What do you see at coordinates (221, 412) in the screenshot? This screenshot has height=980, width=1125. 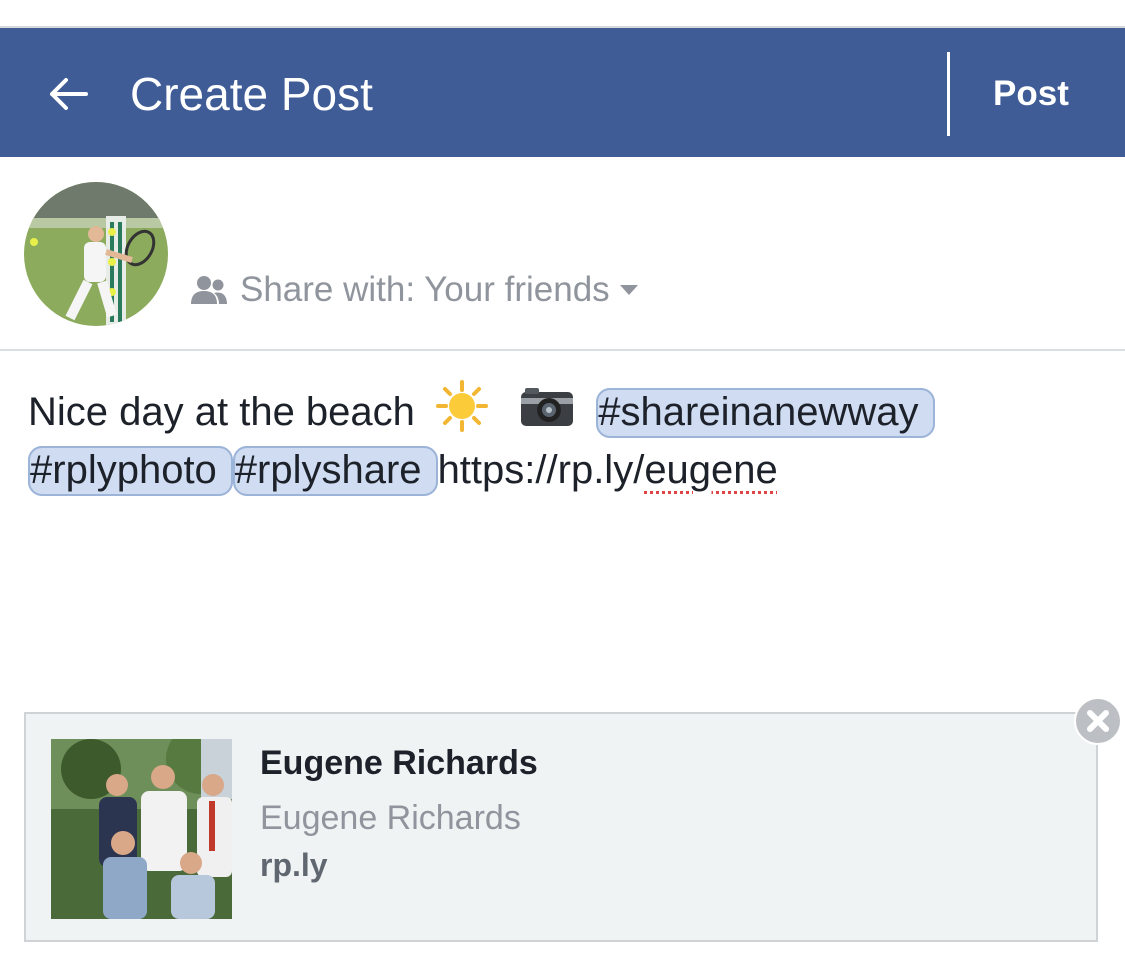 I see `post-text: Nice day at the beach` at bounding box center [221, 412].